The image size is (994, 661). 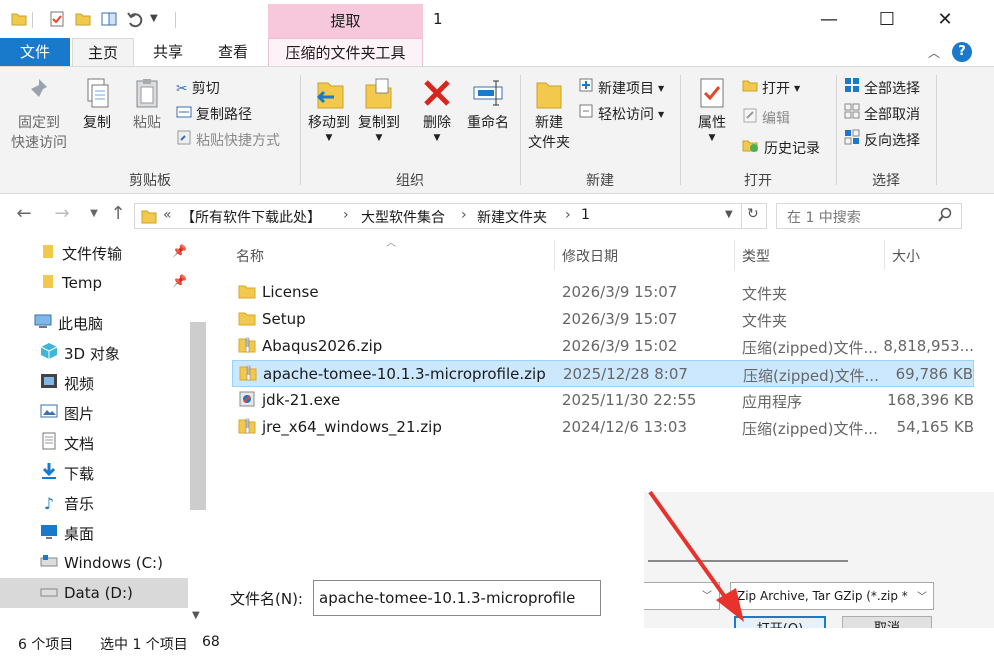 I want to click on history-button: 历史记录, so click(x=781, y=149).